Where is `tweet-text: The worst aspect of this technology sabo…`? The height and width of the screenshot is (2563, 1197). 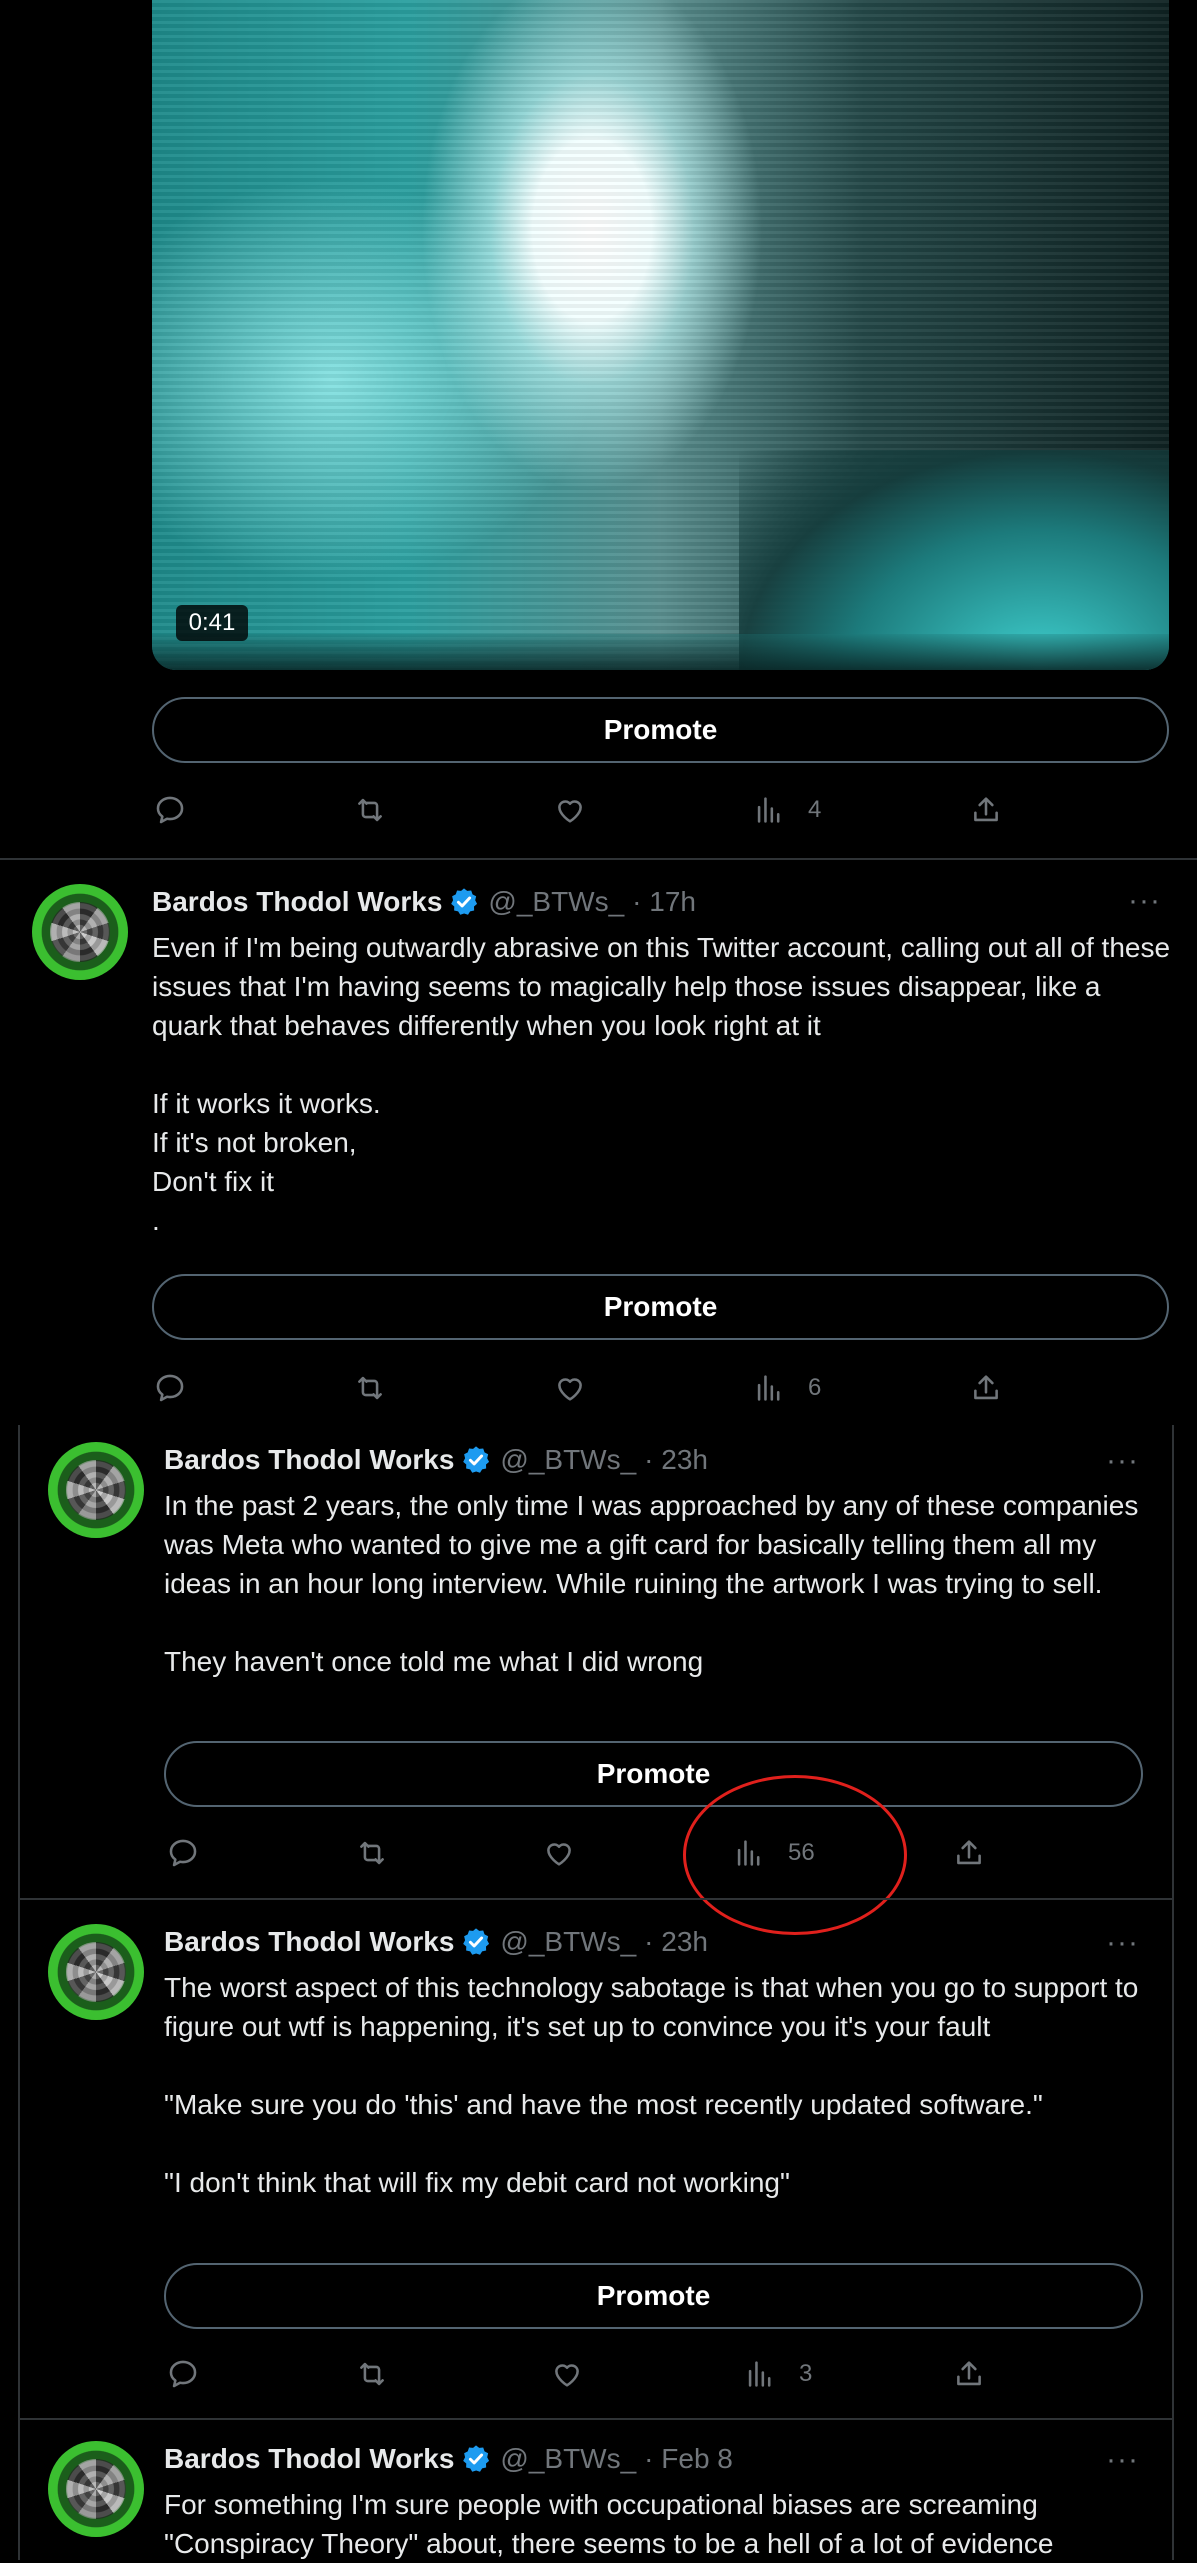 tweet-text: The worst aspect of this technology sabo… is located at coordinates (651, 2085).